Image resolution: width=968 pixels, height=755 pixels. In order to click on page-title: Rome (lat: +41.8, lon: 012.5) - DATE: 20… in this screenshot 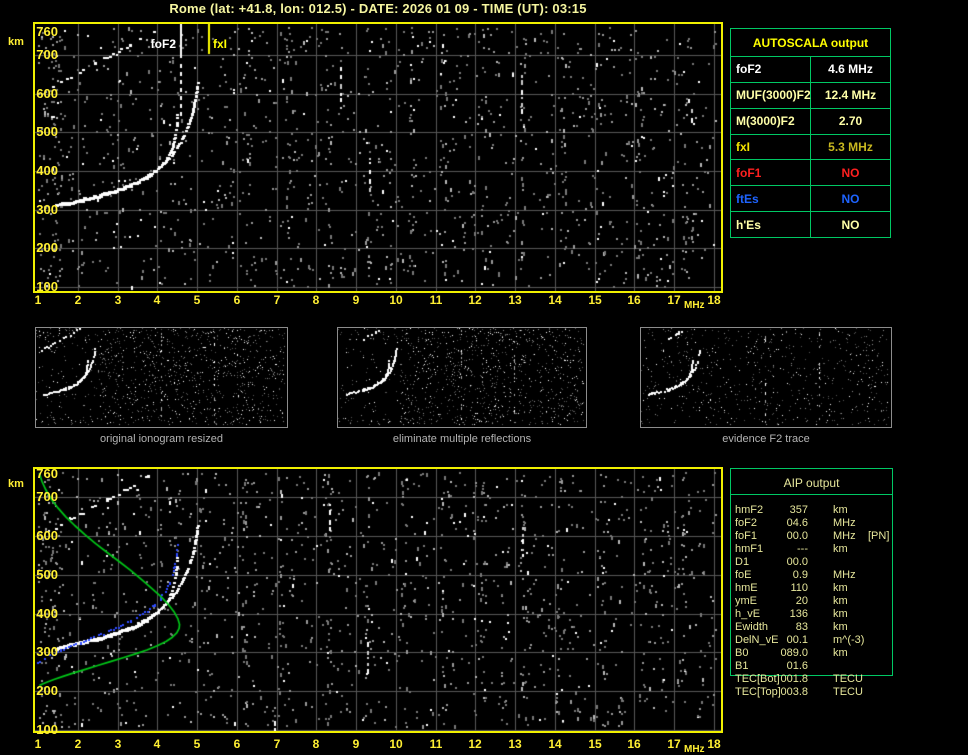, I will do `click(378, 8)`.